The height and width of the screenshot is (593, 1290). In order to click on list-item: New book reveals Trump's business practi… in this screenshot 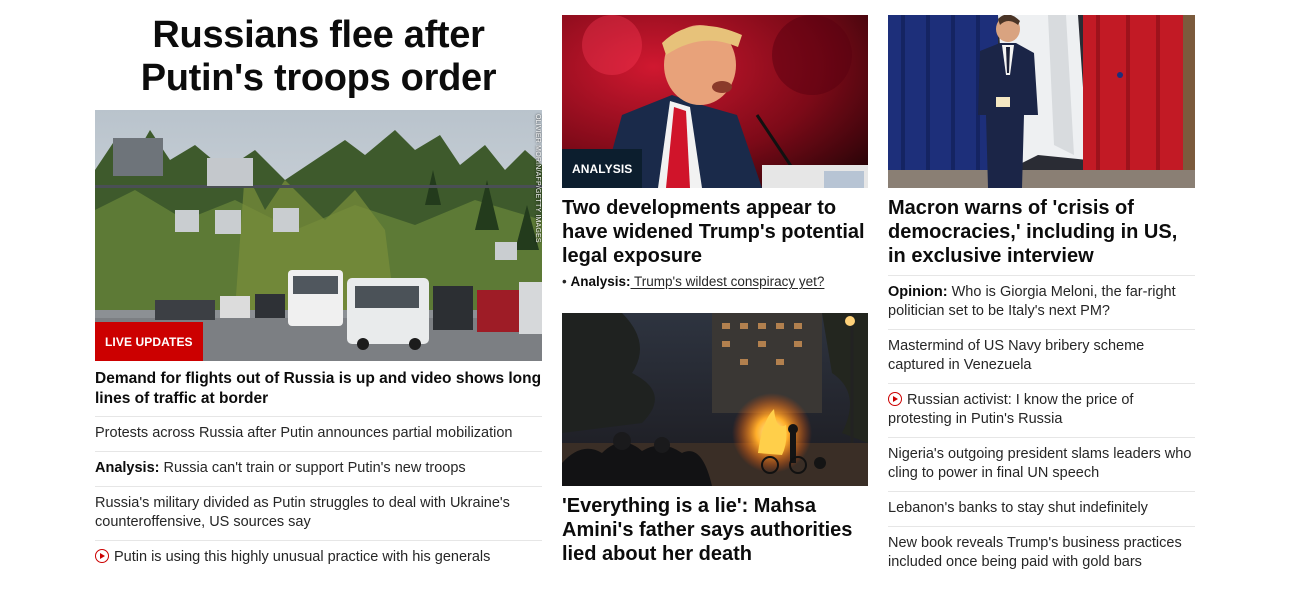, I will do `click(1041, 553)`.